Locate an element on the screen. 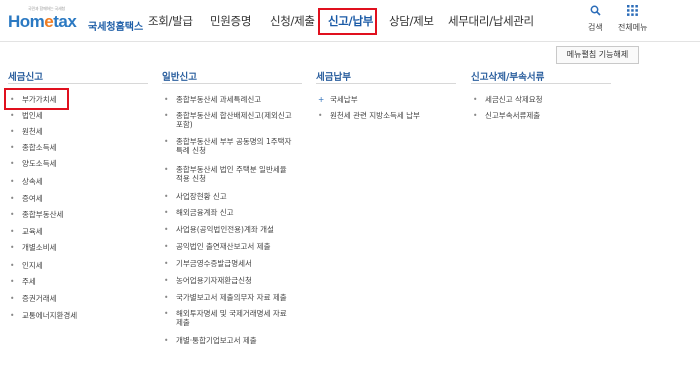 The width and height of the screenshot is (700, 377). col-title-report-delete: 신고삭제/부속서류 is located at coordinates (508, 77).